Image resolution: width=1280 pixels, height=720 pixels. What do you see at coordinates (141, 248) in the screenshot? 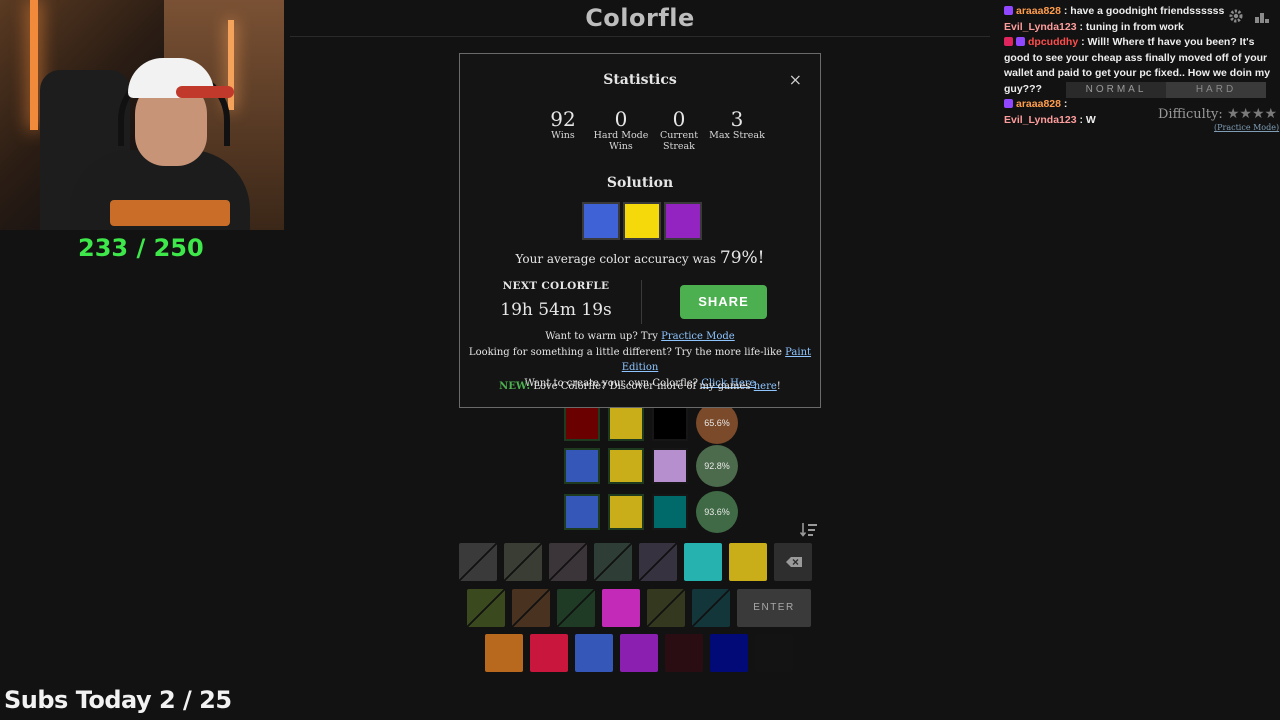
I see `sub-goal-counter: 233 / 250` at bounding box center [141, 248].